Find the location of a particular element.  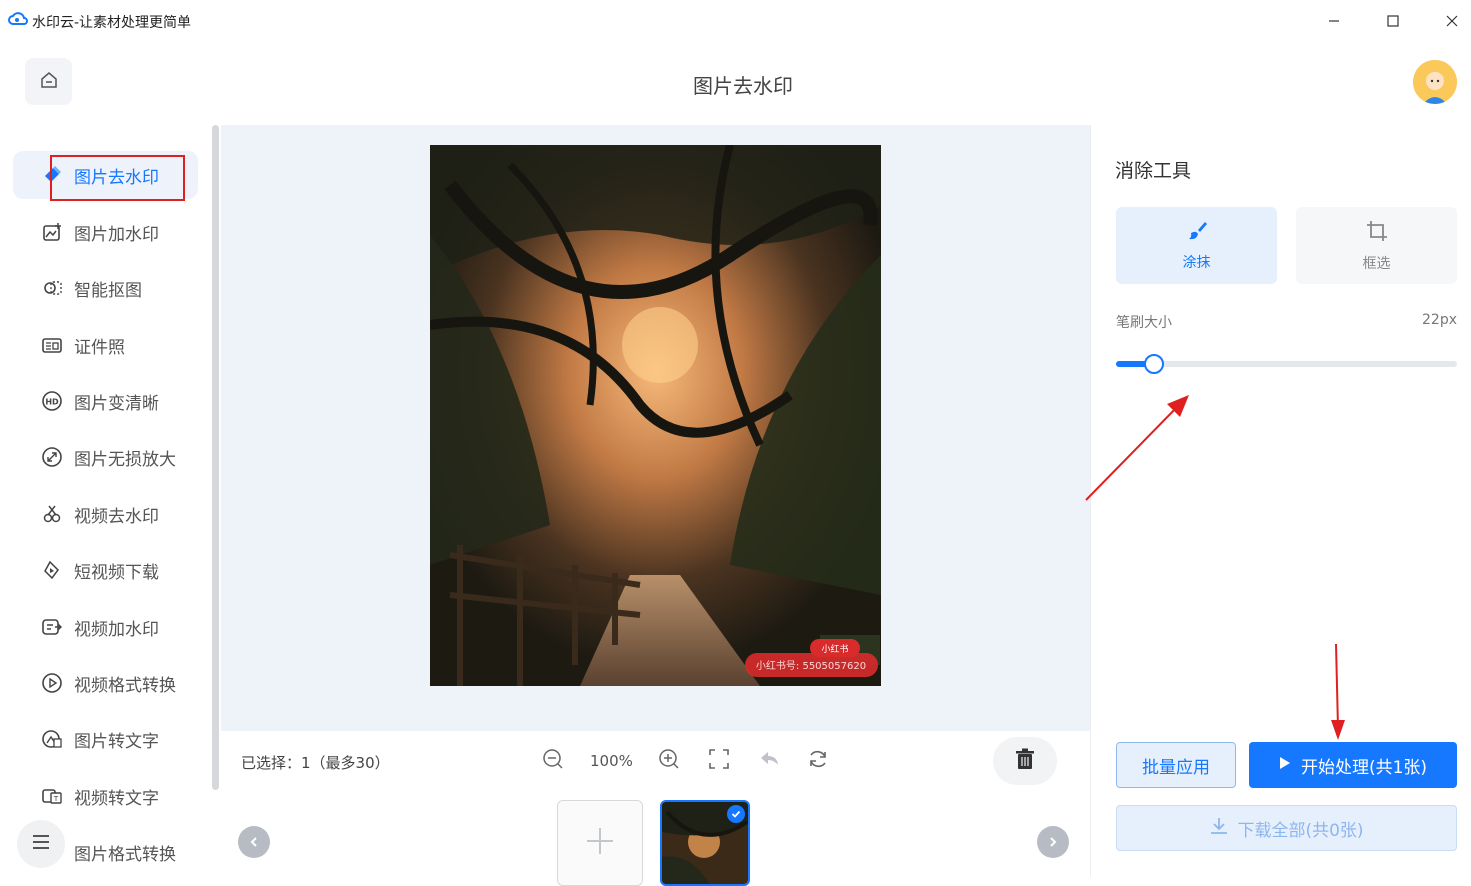

sidebar-item-label: 图片加水印 is located at coordinates (116, 234).